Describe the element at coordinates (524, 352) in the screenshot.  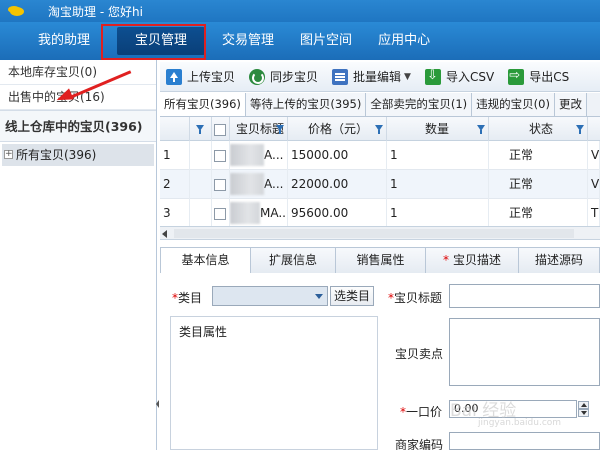
I see `selling-point-textarea` at that location.